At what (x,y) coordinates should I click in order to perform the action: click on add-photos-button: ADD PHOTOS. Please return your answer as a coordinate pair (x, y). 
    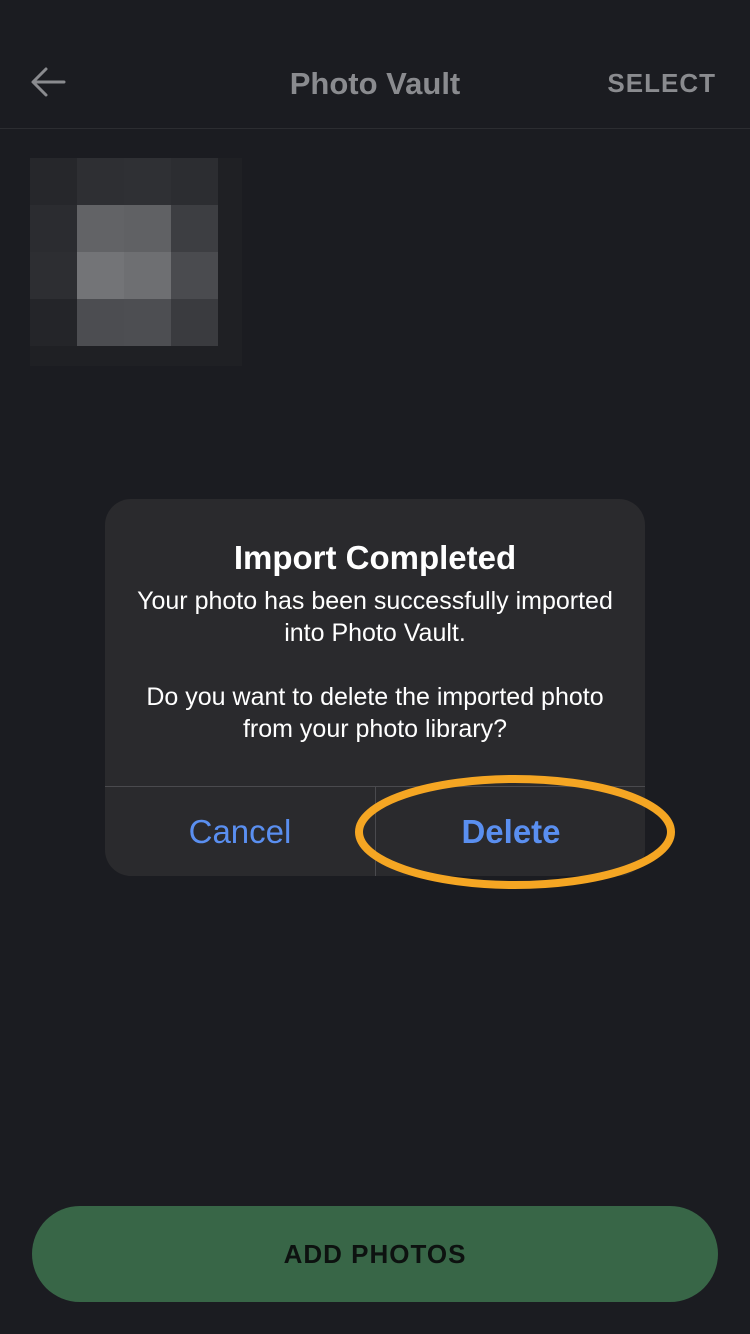
    Looking at the image, I should click on (375, 1254).